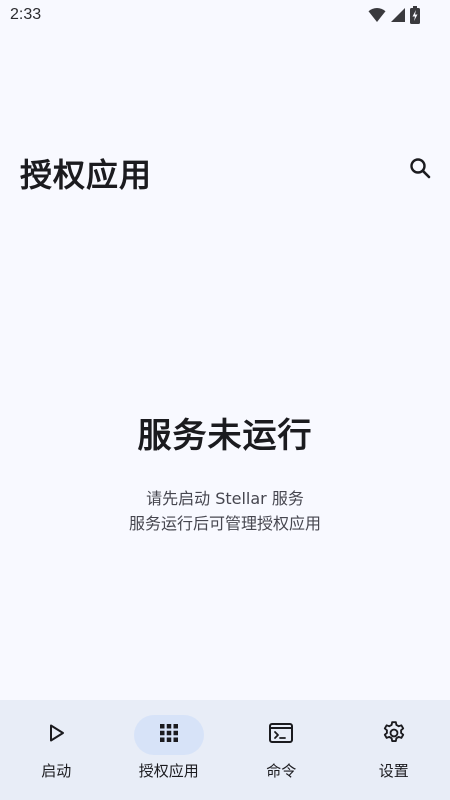  I want to click on nav-label: 设置, so click(393, 771).